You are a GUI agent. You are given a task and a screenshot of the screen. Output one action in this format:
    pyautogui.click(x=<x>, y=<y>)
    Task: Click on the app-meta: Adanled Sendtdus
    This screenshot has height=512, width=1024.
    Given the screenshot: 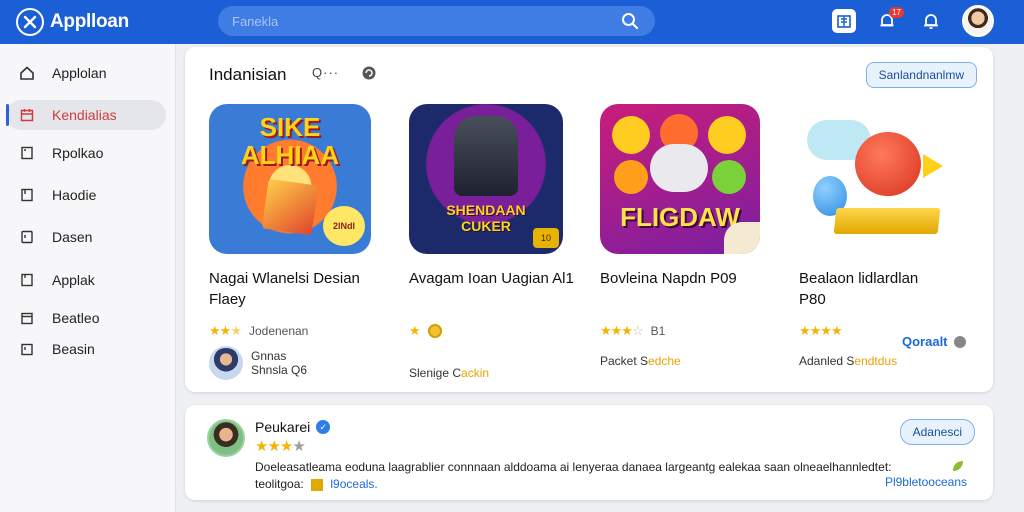 What is the action you would take?
    pyautogui.click(x=889, y=361)
    